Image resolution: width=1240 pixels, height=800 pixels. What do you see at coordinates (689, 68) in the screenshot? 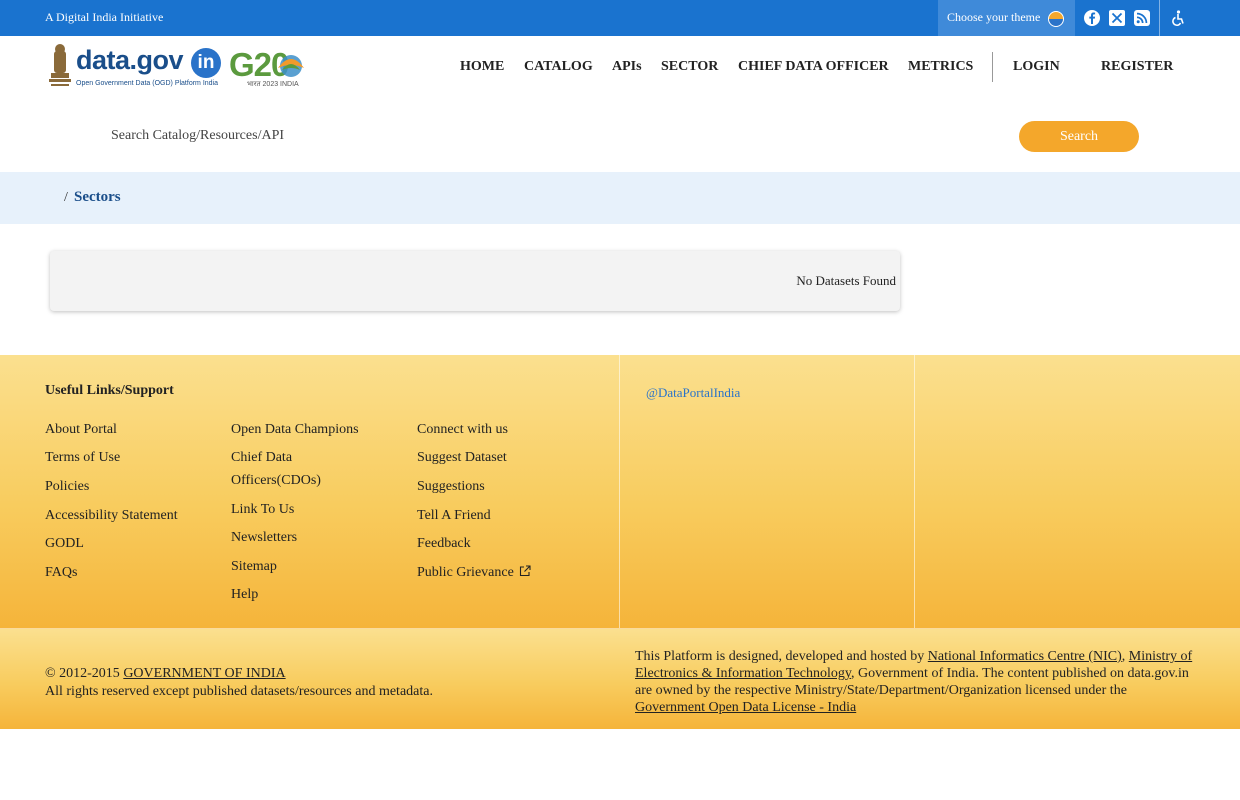
I see `nav-sector: SECTOR` at bounding box center [689, 68].